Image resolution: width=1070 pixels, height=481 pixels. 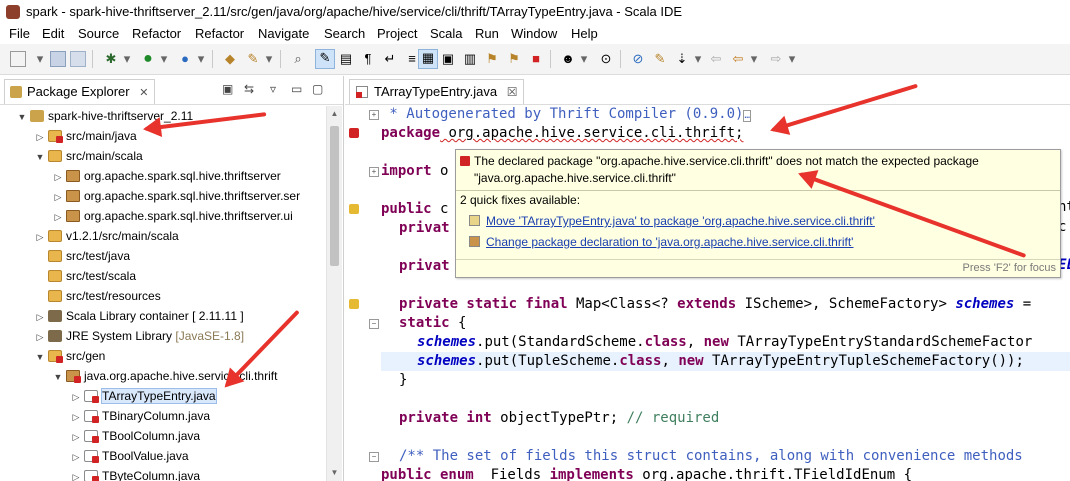 I want to click on tree-item: ▼ src/gen, so click(x=69, y=356).